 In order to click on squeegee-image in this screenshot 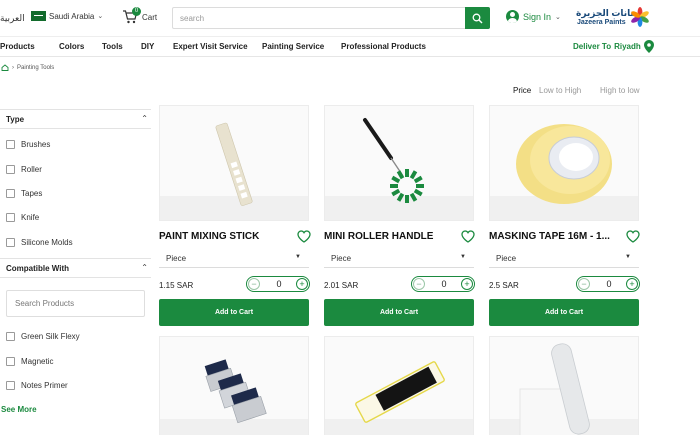, I will do `click(399, 398)`.